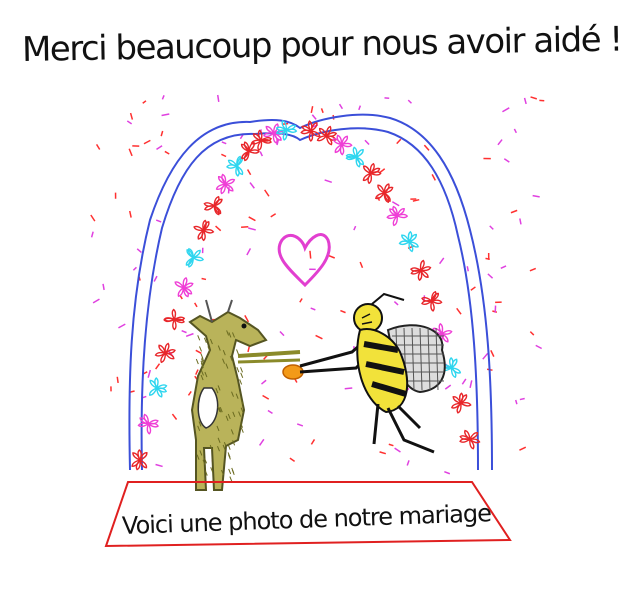  I want to click on goat-figure, so click(244, 395).